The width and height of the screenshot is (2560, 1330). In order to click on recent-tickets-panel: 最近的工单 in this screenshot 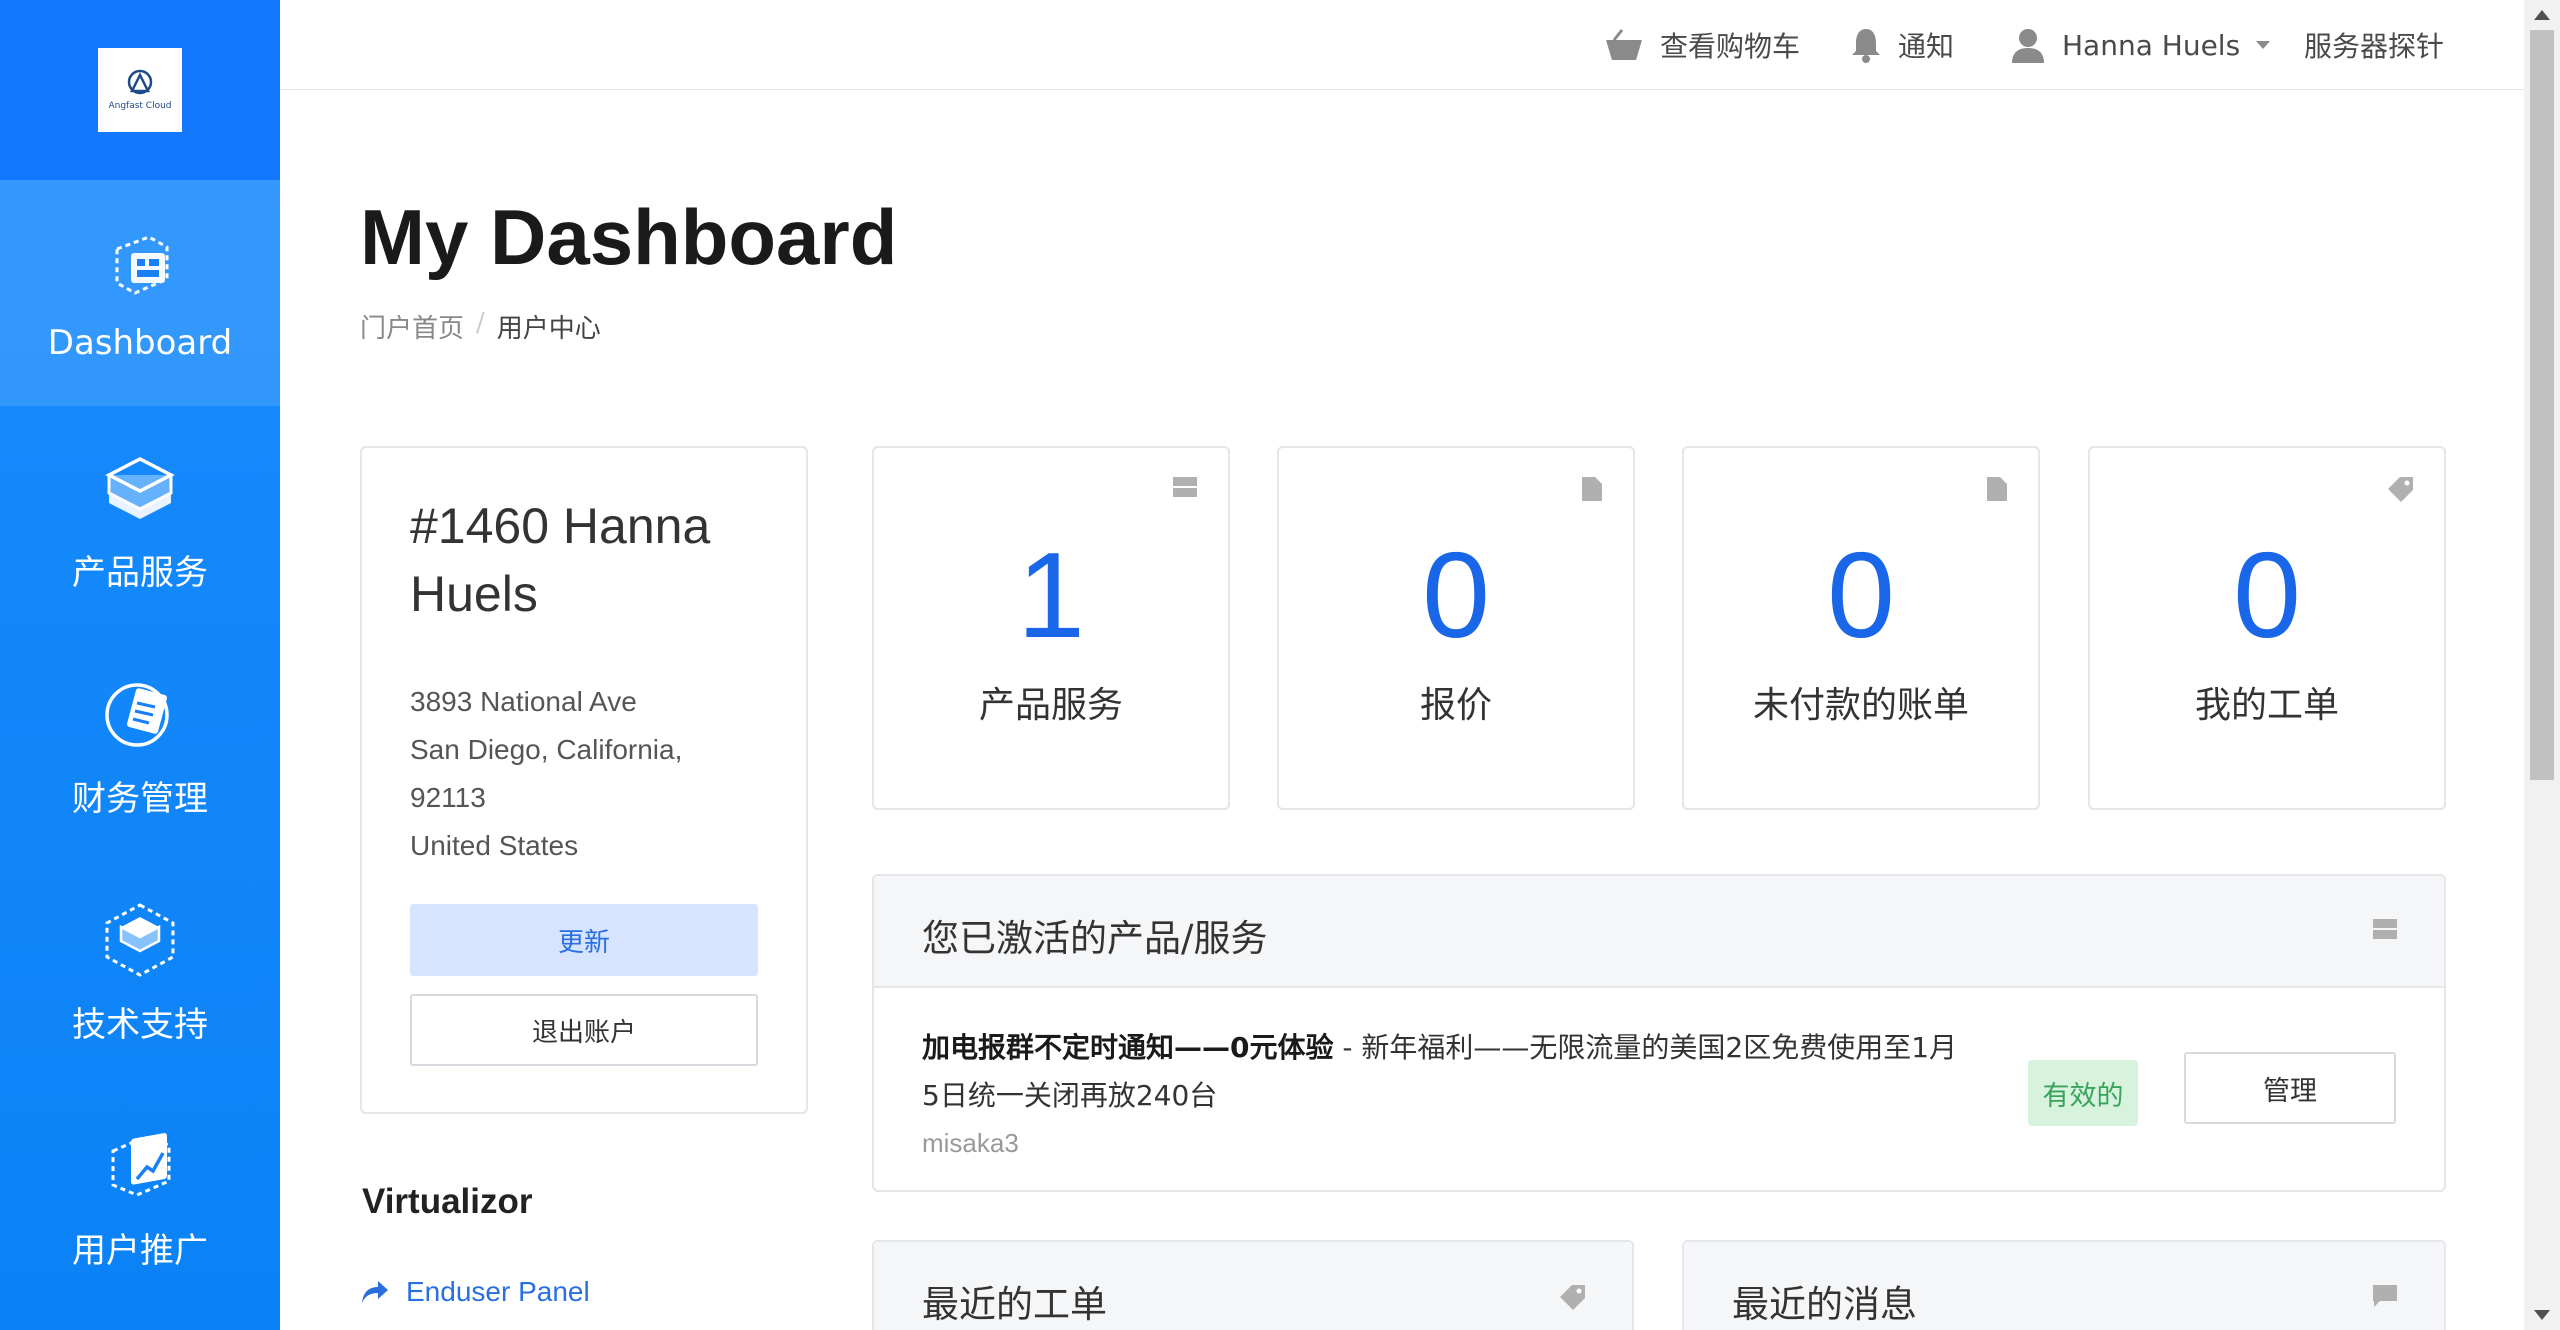, I will do `click(1253, 1285)`.